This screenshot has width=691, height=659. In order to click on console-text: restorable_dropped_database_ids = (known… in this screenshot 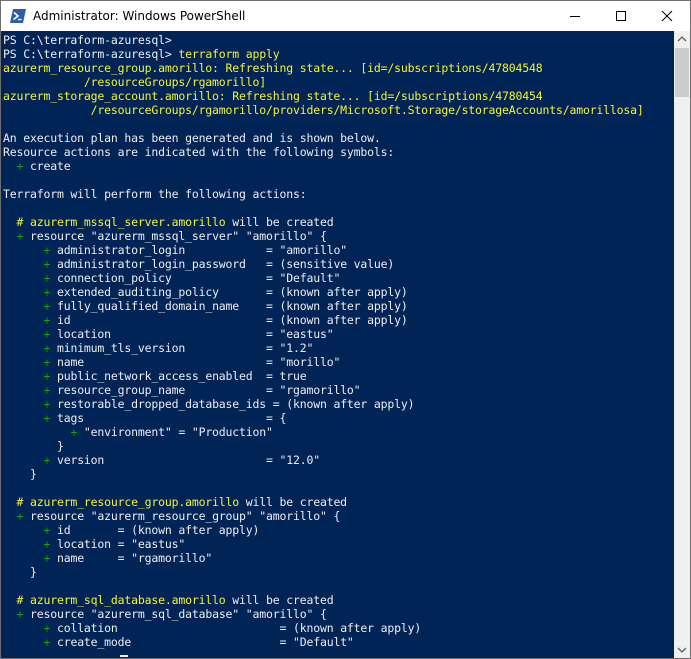, I will do `click(232, 404)`.